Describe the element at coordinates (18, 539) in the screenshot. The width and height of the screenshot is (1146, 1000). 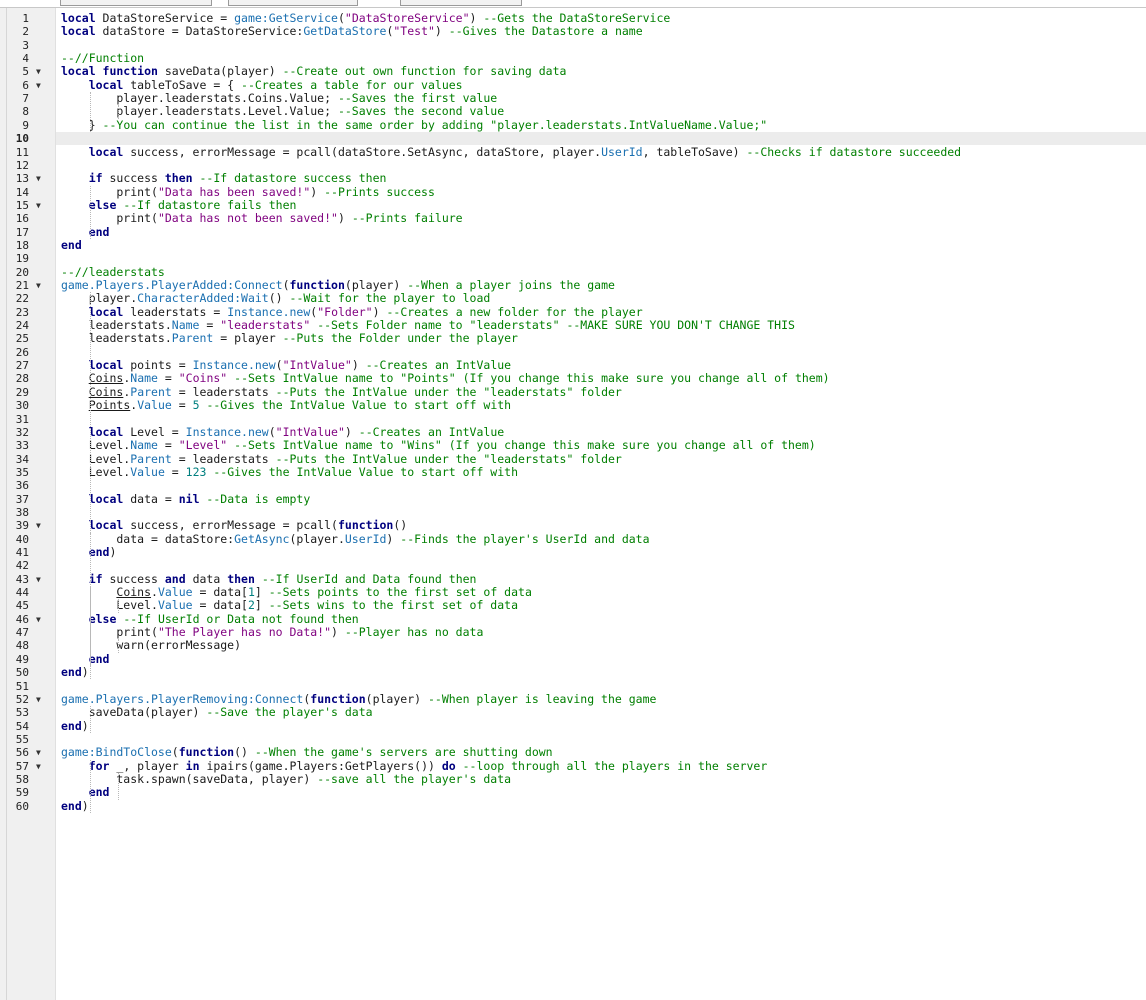
I see `line-number: 40` at that location.